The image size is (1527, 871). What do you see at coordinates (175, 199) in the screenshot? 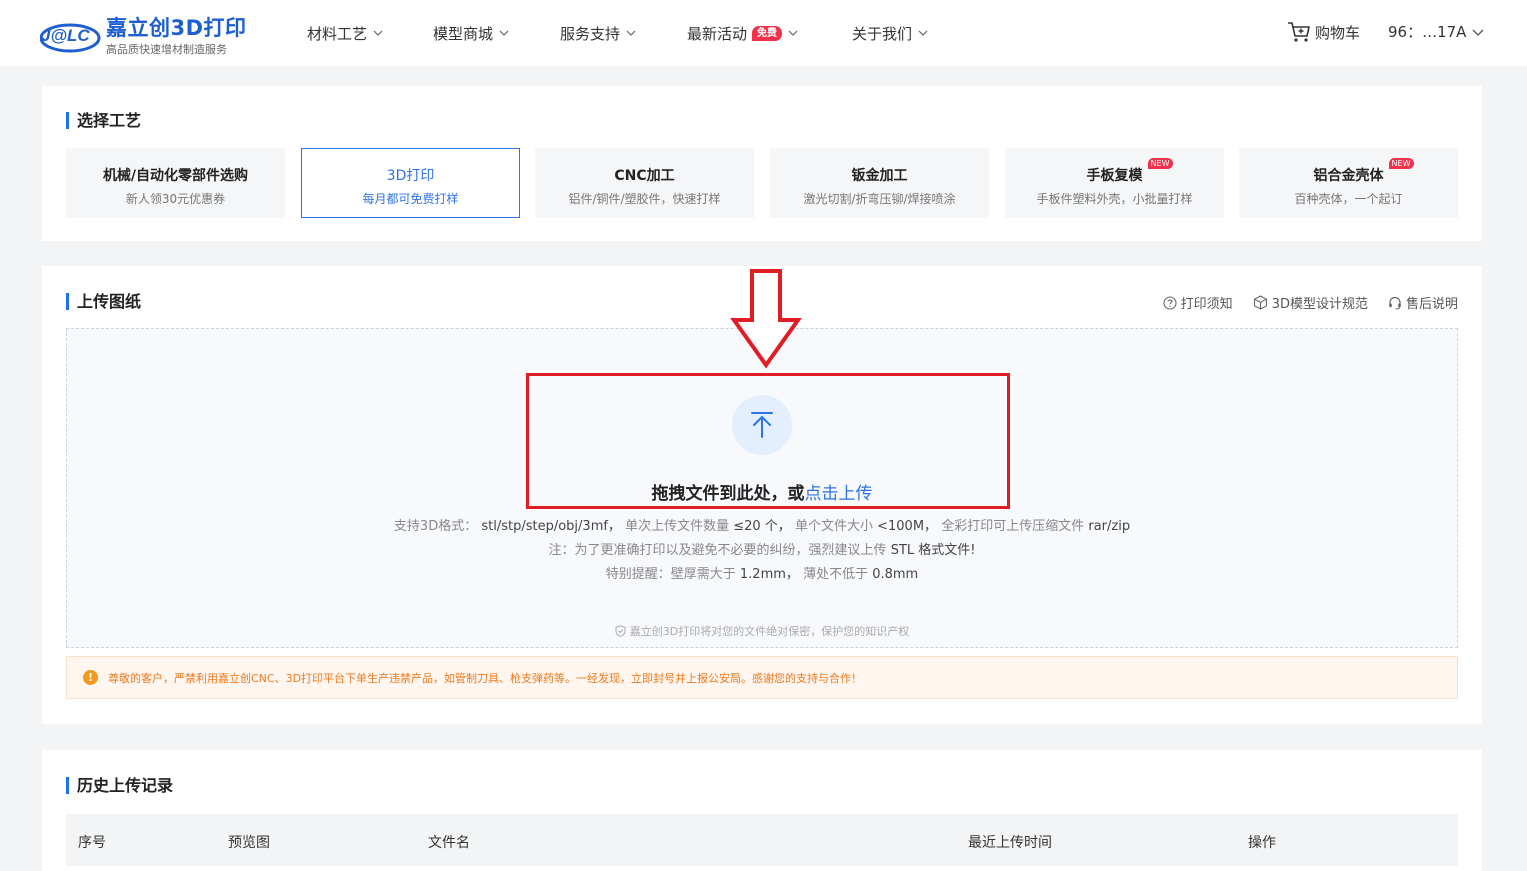
I see `process-desc: 新人领30元优惠券` at bounding box center [175, 199].